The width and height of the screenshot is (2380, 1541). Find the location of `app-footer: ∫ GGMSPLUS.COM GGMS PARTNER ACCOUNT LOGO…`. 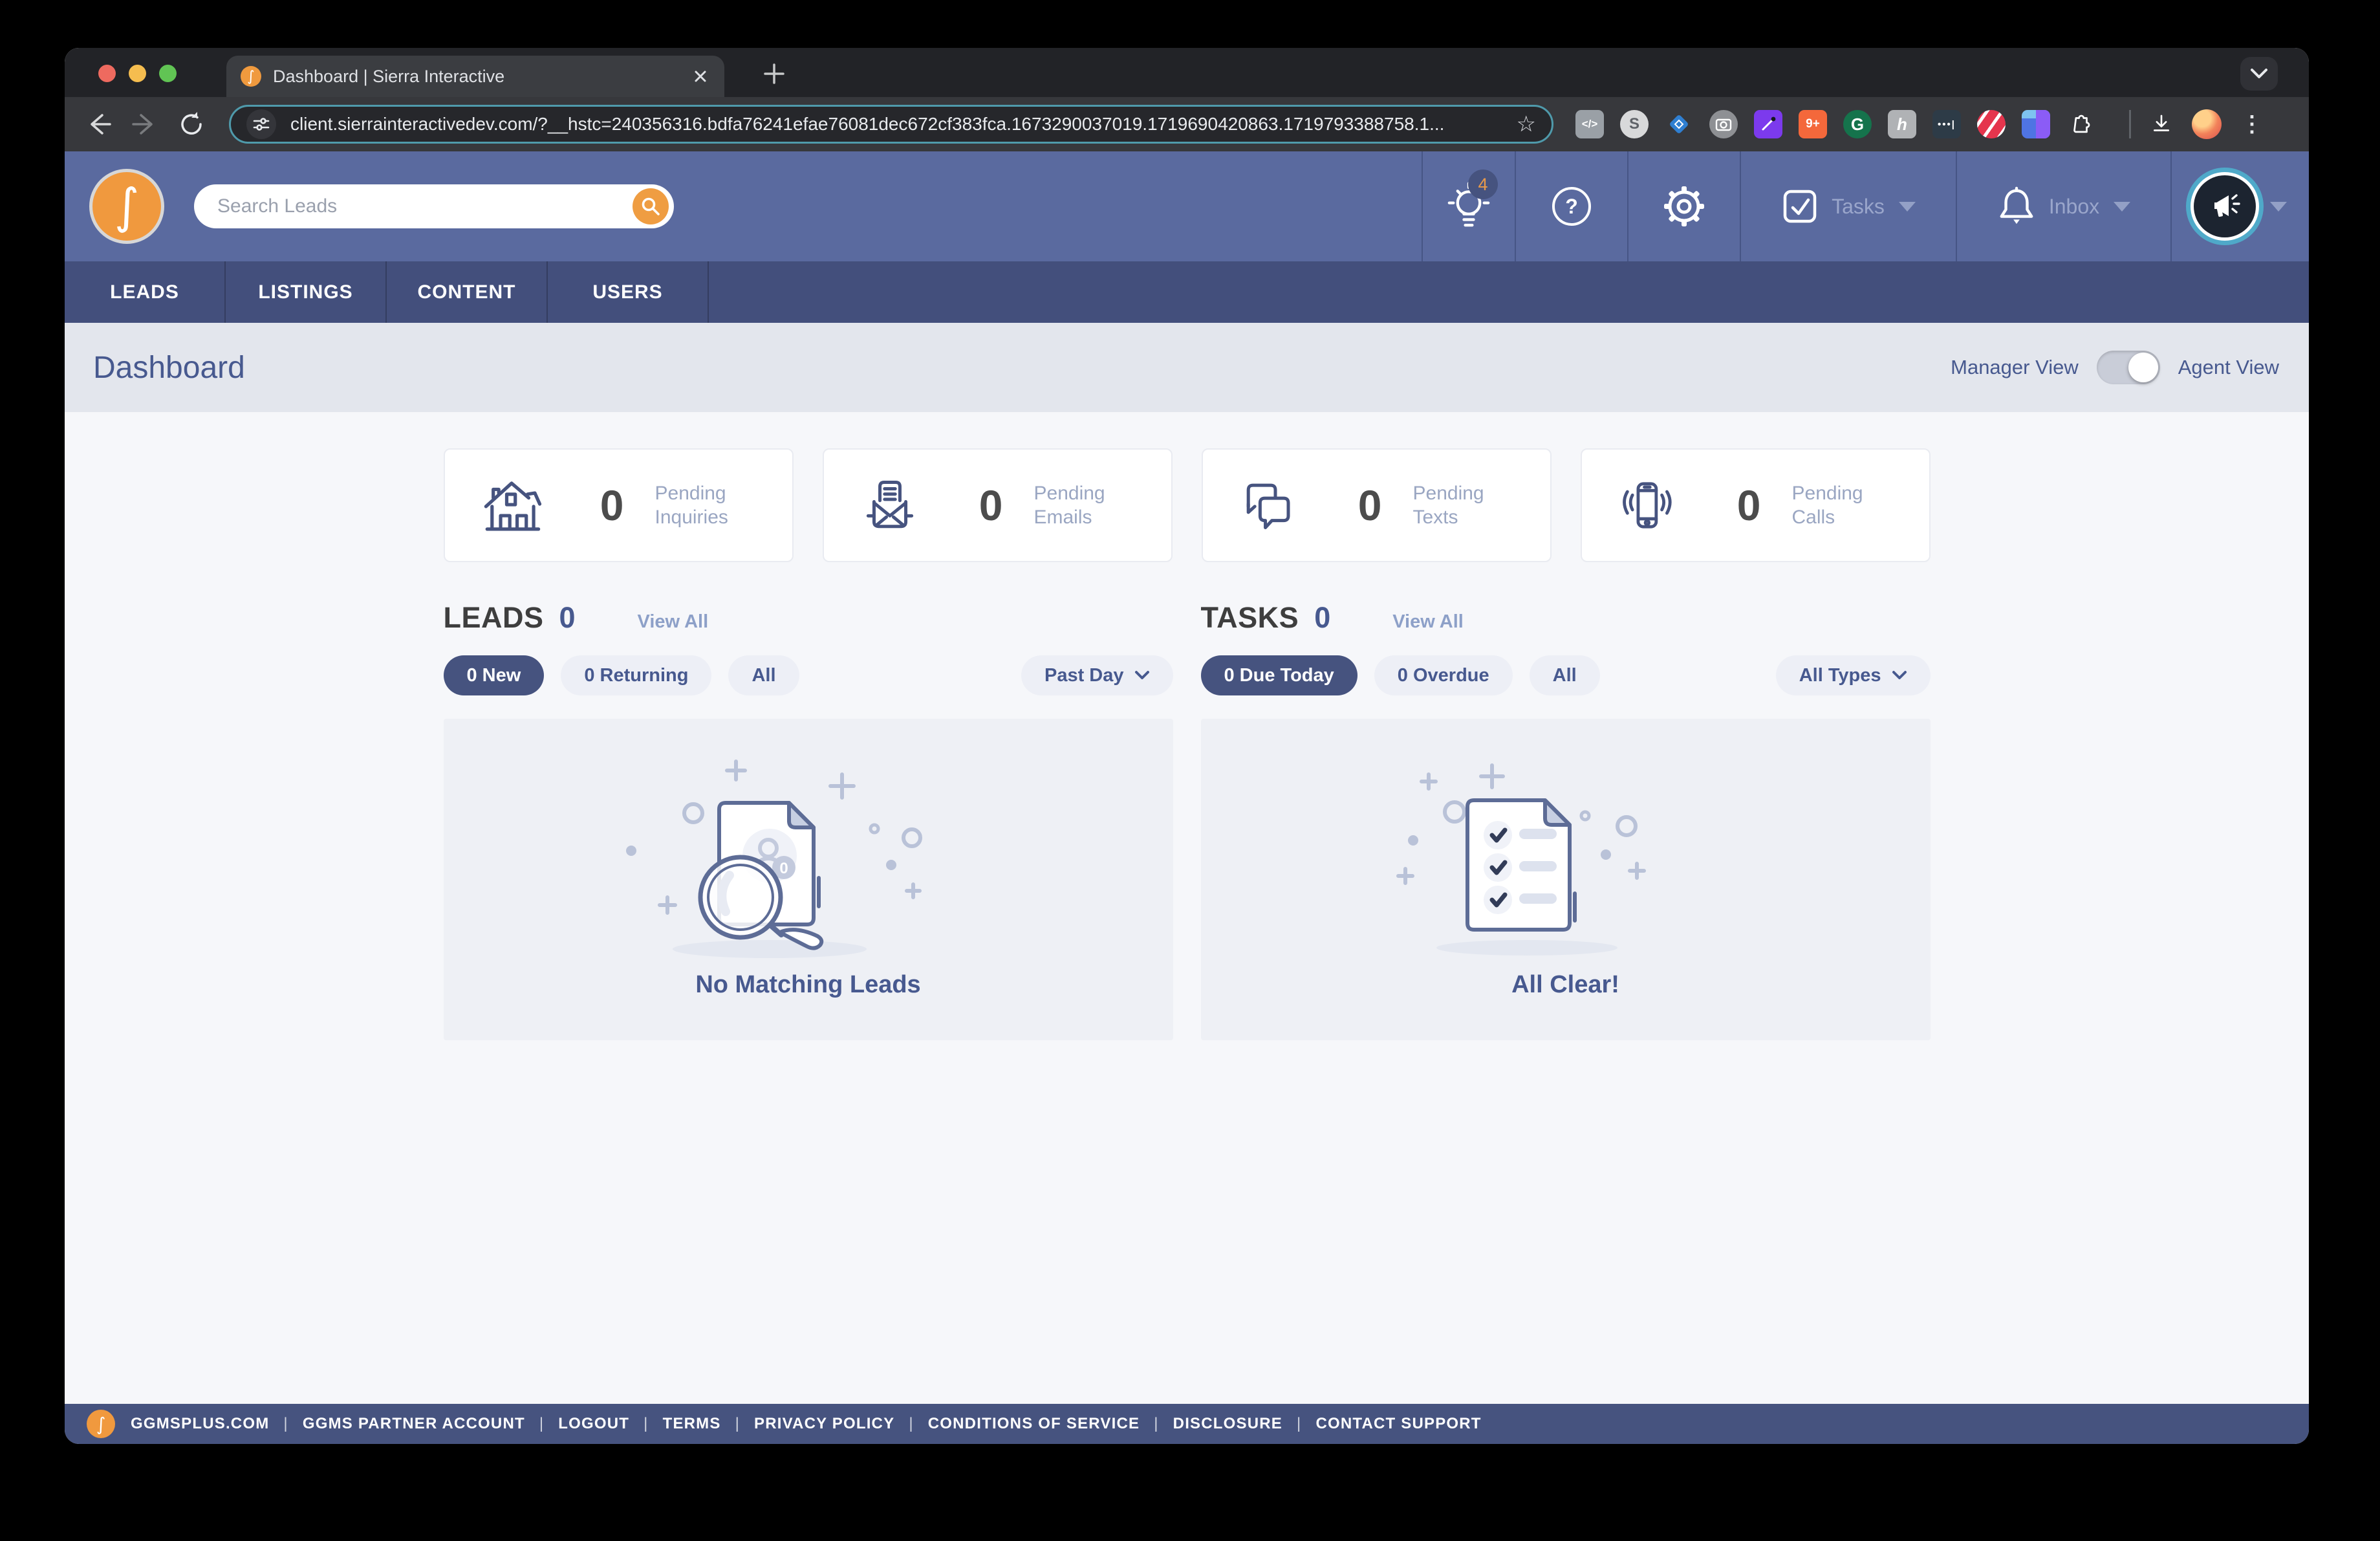

app-footer: ∫ GGMSPLUS.COM GGMS PARTNER ACCOUNT LOGO… is located at coordinates (1187, 1424).